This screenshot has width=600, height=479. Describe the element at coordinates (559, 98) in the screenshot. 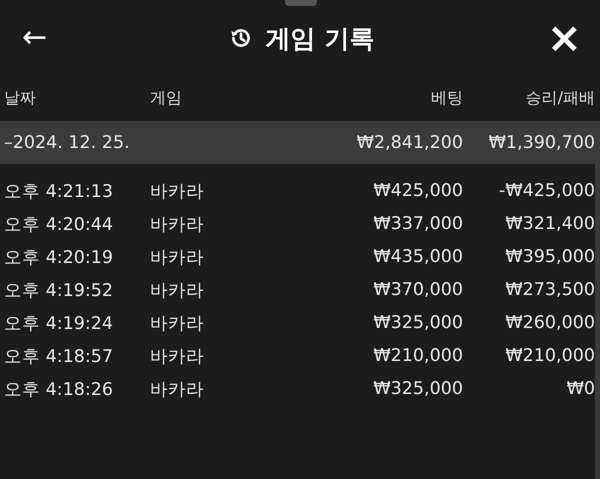

I see `column-header: 승리/패배` at that location.